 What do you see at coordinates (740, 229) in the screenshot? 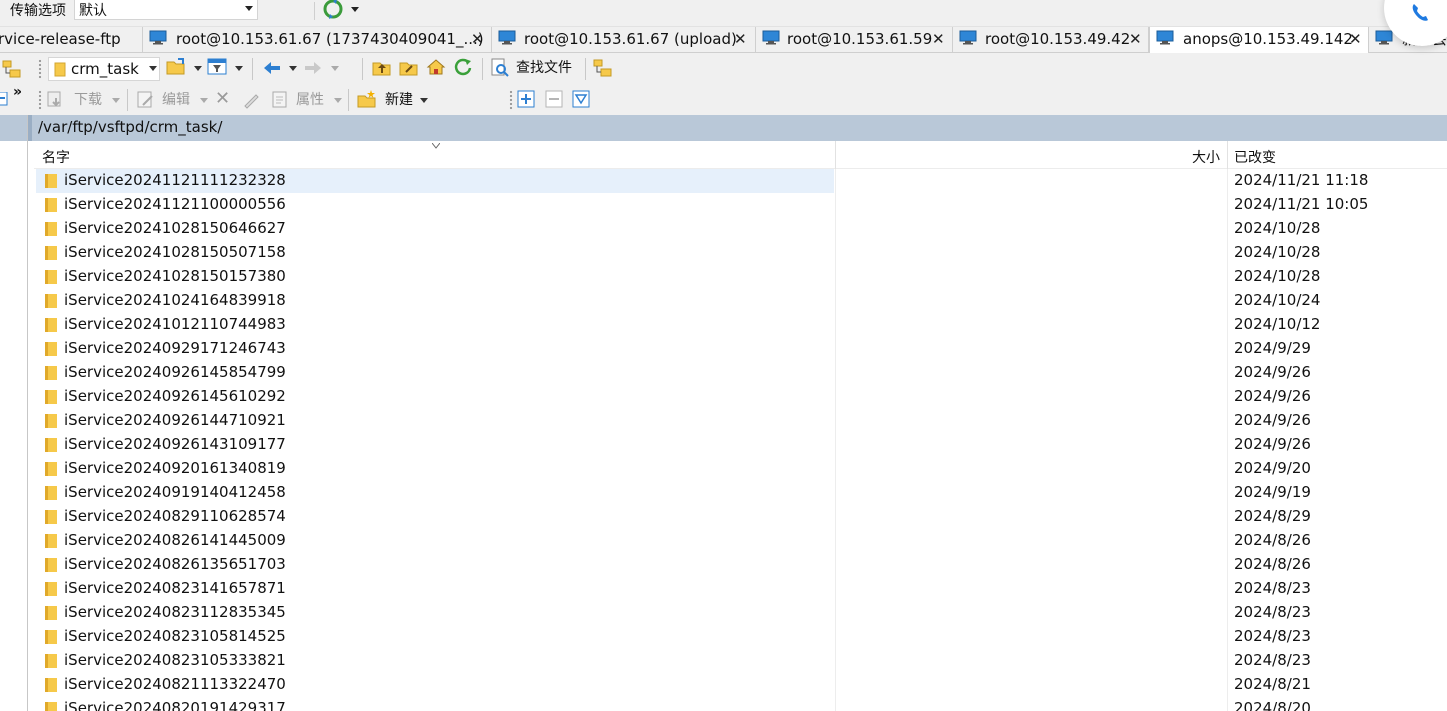
I see `table-row: iService20241028150646627 2024/10/28` at bounding box center [740, 229].